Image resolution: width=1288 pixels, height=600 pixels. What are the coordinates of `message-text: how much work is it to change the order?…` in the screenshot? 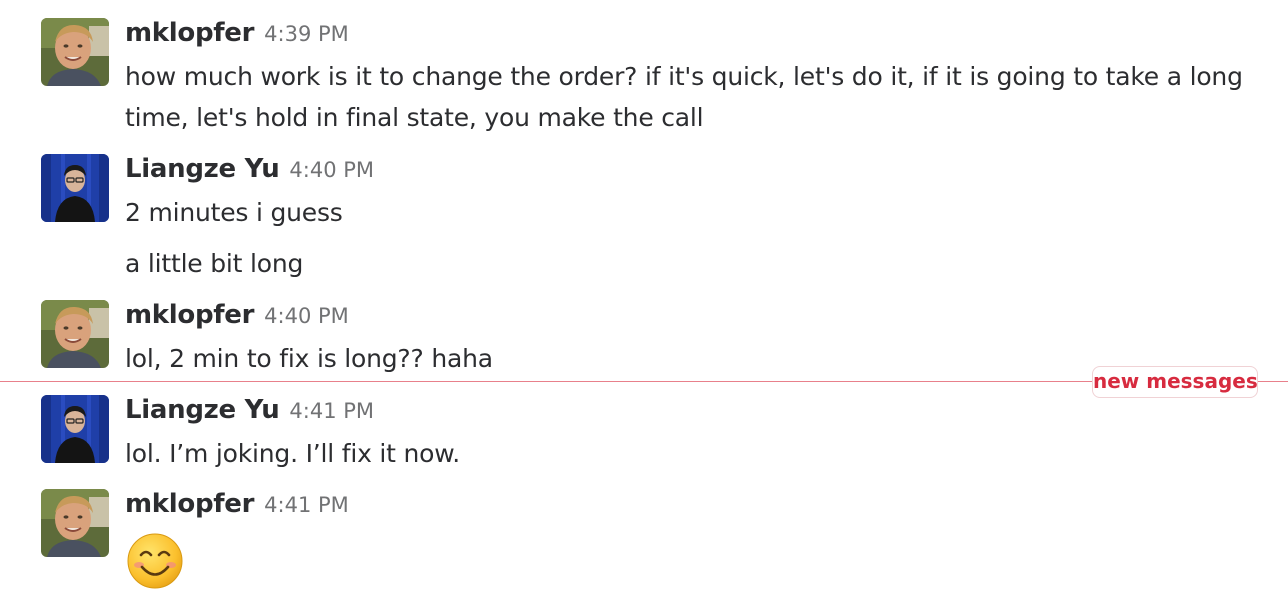 It's located at (684, 97).